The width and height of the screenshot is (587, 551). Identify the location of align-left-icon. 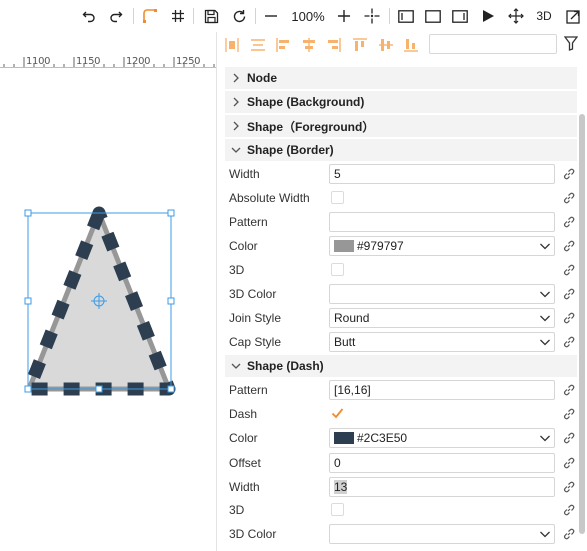
(232, 45).